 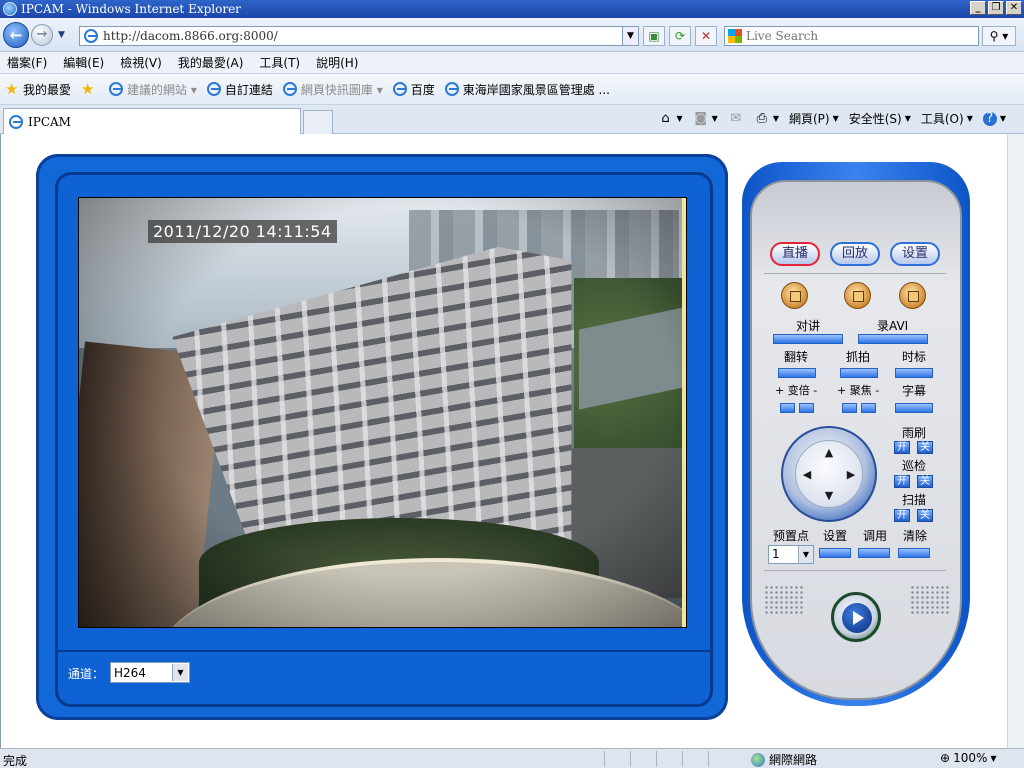 I want to click on preset-set-button, so click(x=835, y=553).